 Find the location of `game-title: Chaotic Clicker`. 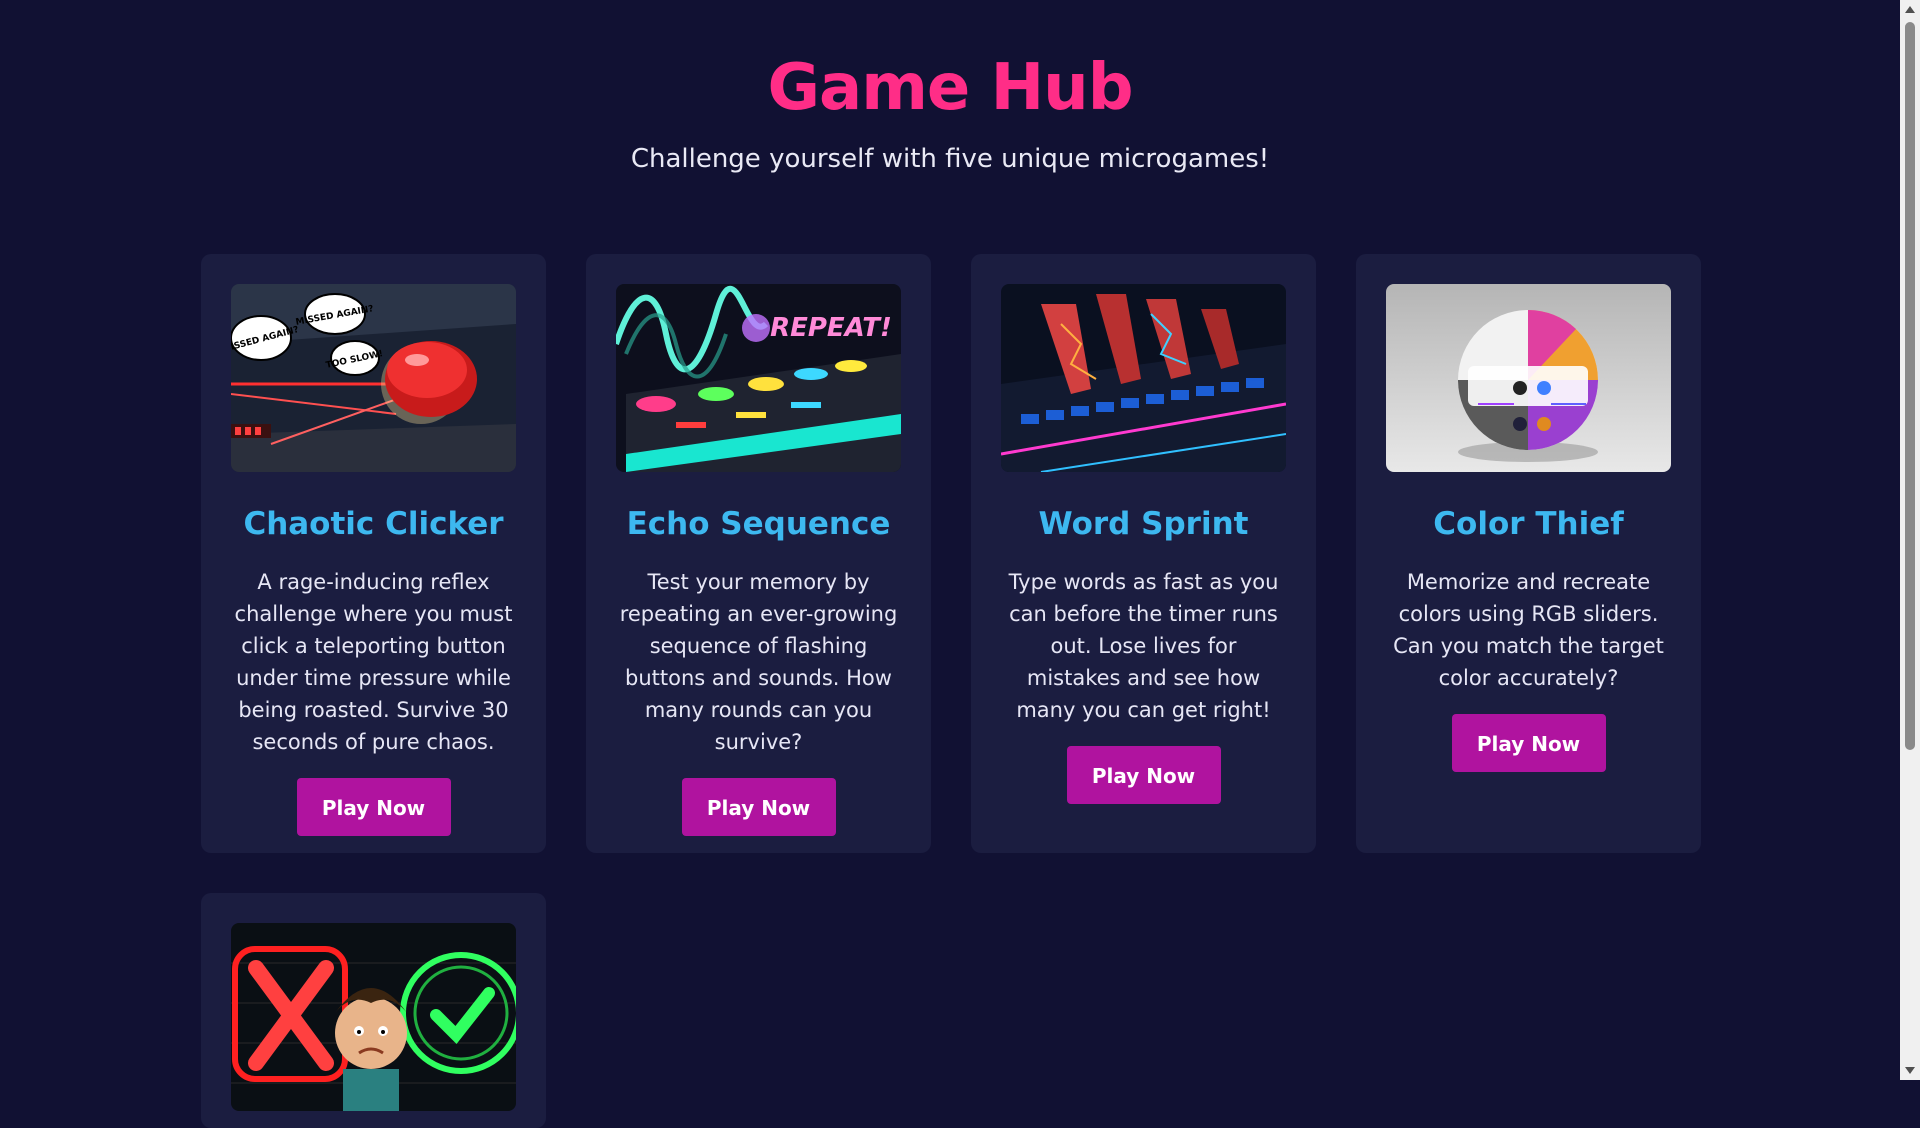

game-title: Chaotic Clicker is located at coordinates (373, 524).